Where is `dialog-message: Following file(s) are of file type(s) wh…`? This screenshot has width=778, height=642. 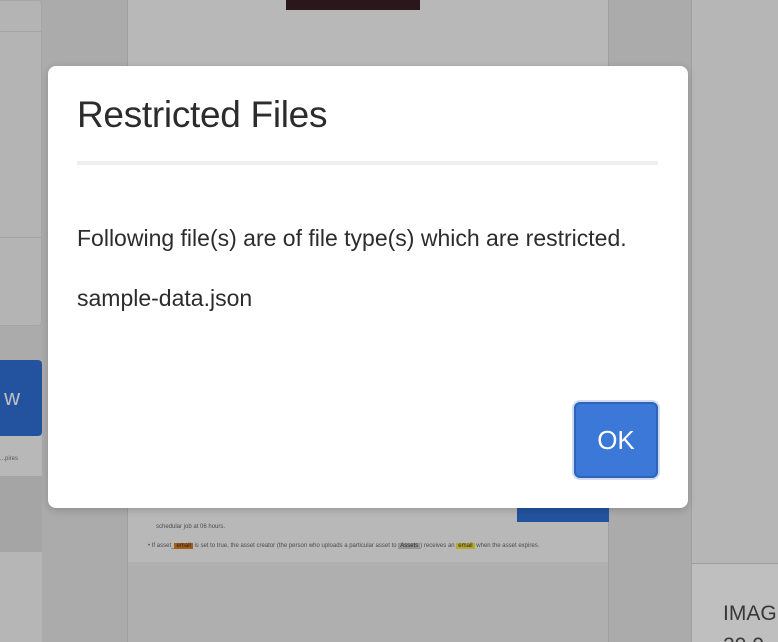
dialog-message: Following file(s) are of file type(s) wh… is located at coordinates (352, 238).